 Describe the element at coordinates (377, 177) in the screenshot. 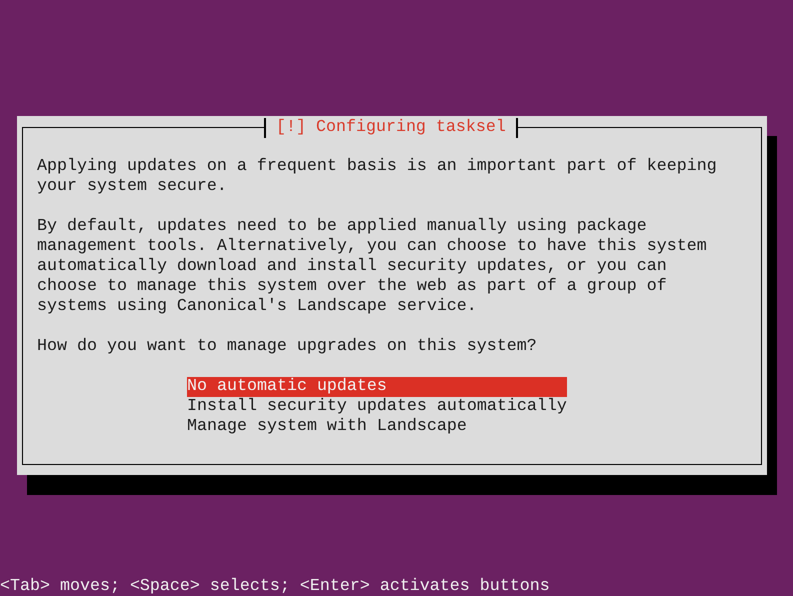

I see `paragraph: Applying updates on a frequent basis is an important part of keeping your system secure.` at that location.